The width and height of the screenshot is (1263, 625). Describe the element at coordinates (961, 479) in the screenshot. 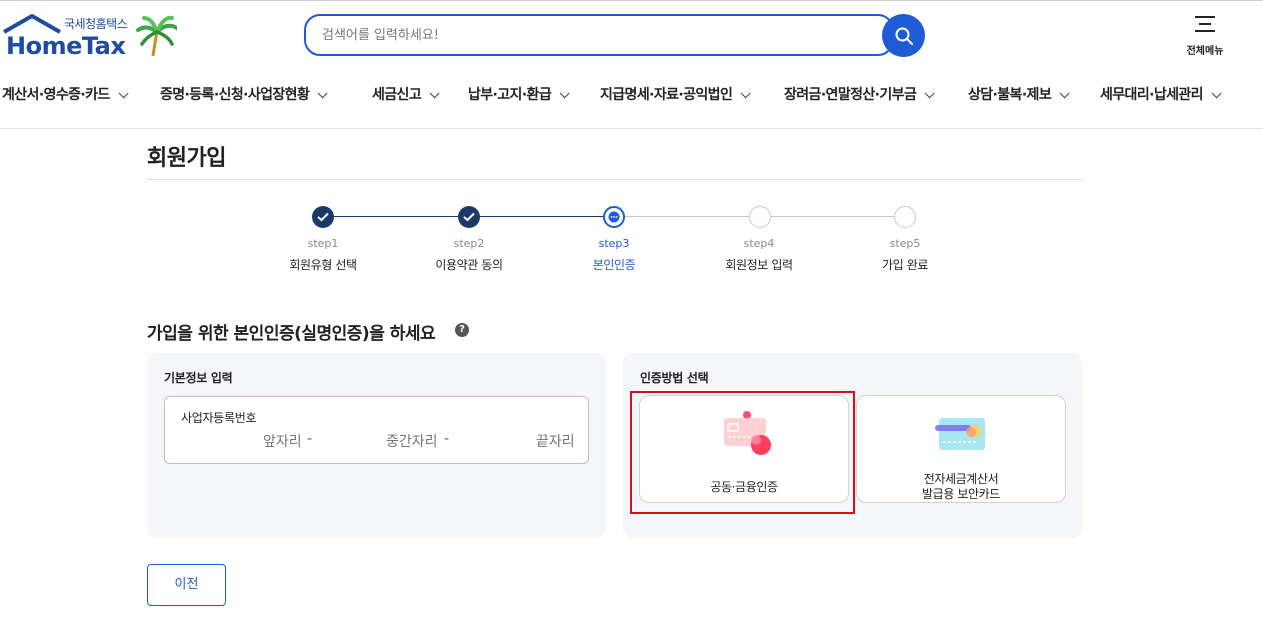

I see `security-card-label-line1: 전자세금계산서` at that location.